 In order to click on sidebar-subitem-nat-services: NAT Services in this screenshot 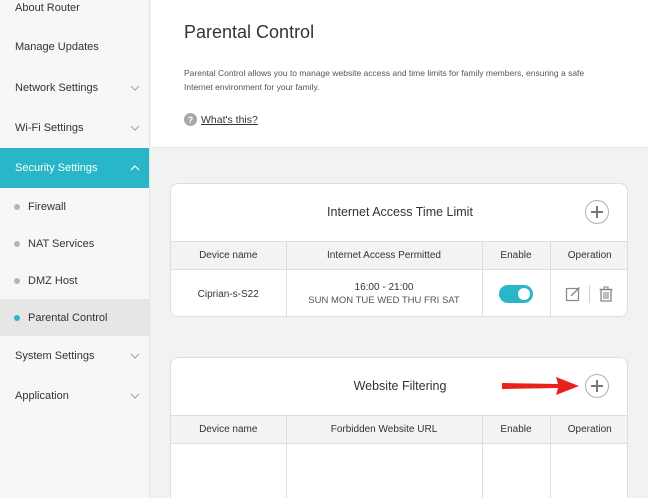, I will do `click(74, 243)`.